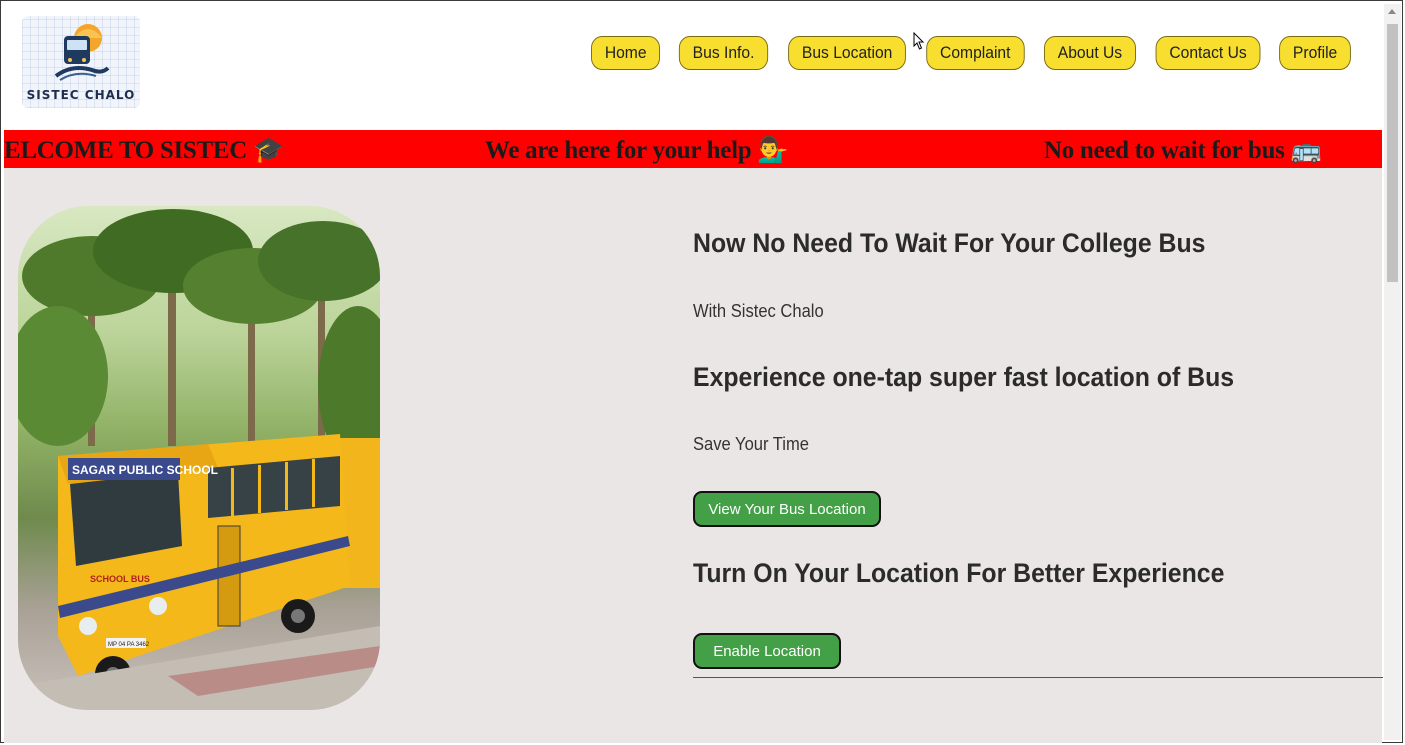 The image size is (1405, 745). What do you see at coordinates (1208, 53) in the screenshot?
I see `nav-contact-us-button: Contact Us` at bounding box center [1208, 53].